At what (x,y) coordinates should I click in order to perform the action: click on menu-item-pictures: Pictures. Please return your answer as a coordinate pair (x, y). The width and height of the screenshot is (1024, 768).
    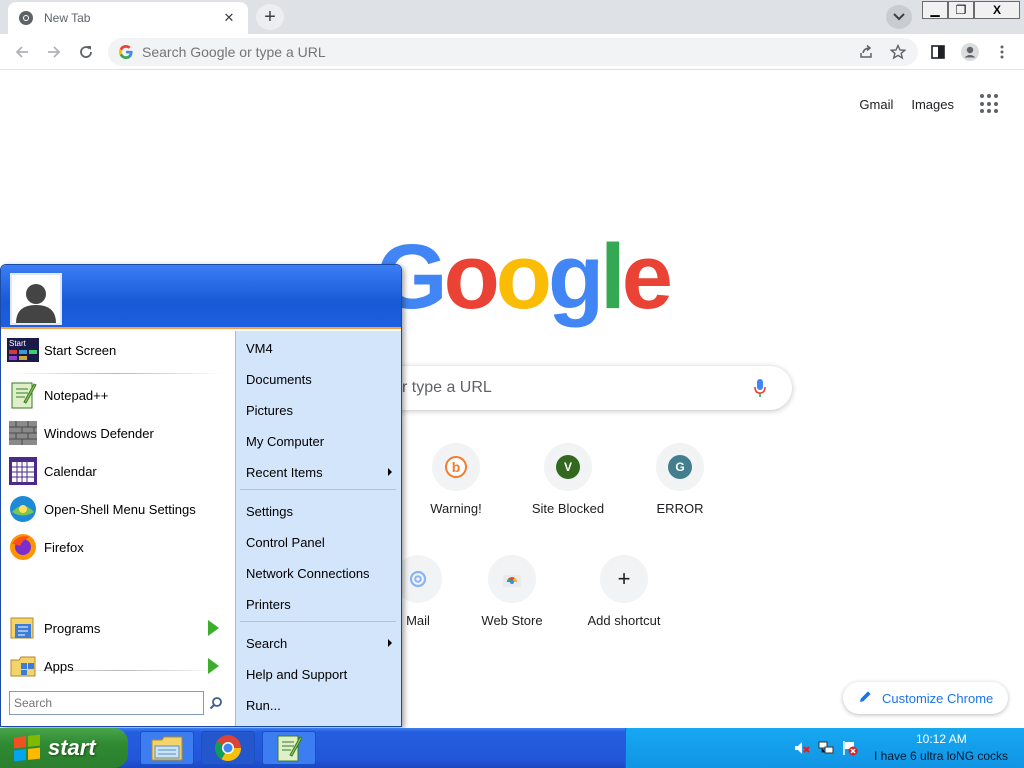
    Looking at the image, I should click on (319, 410).